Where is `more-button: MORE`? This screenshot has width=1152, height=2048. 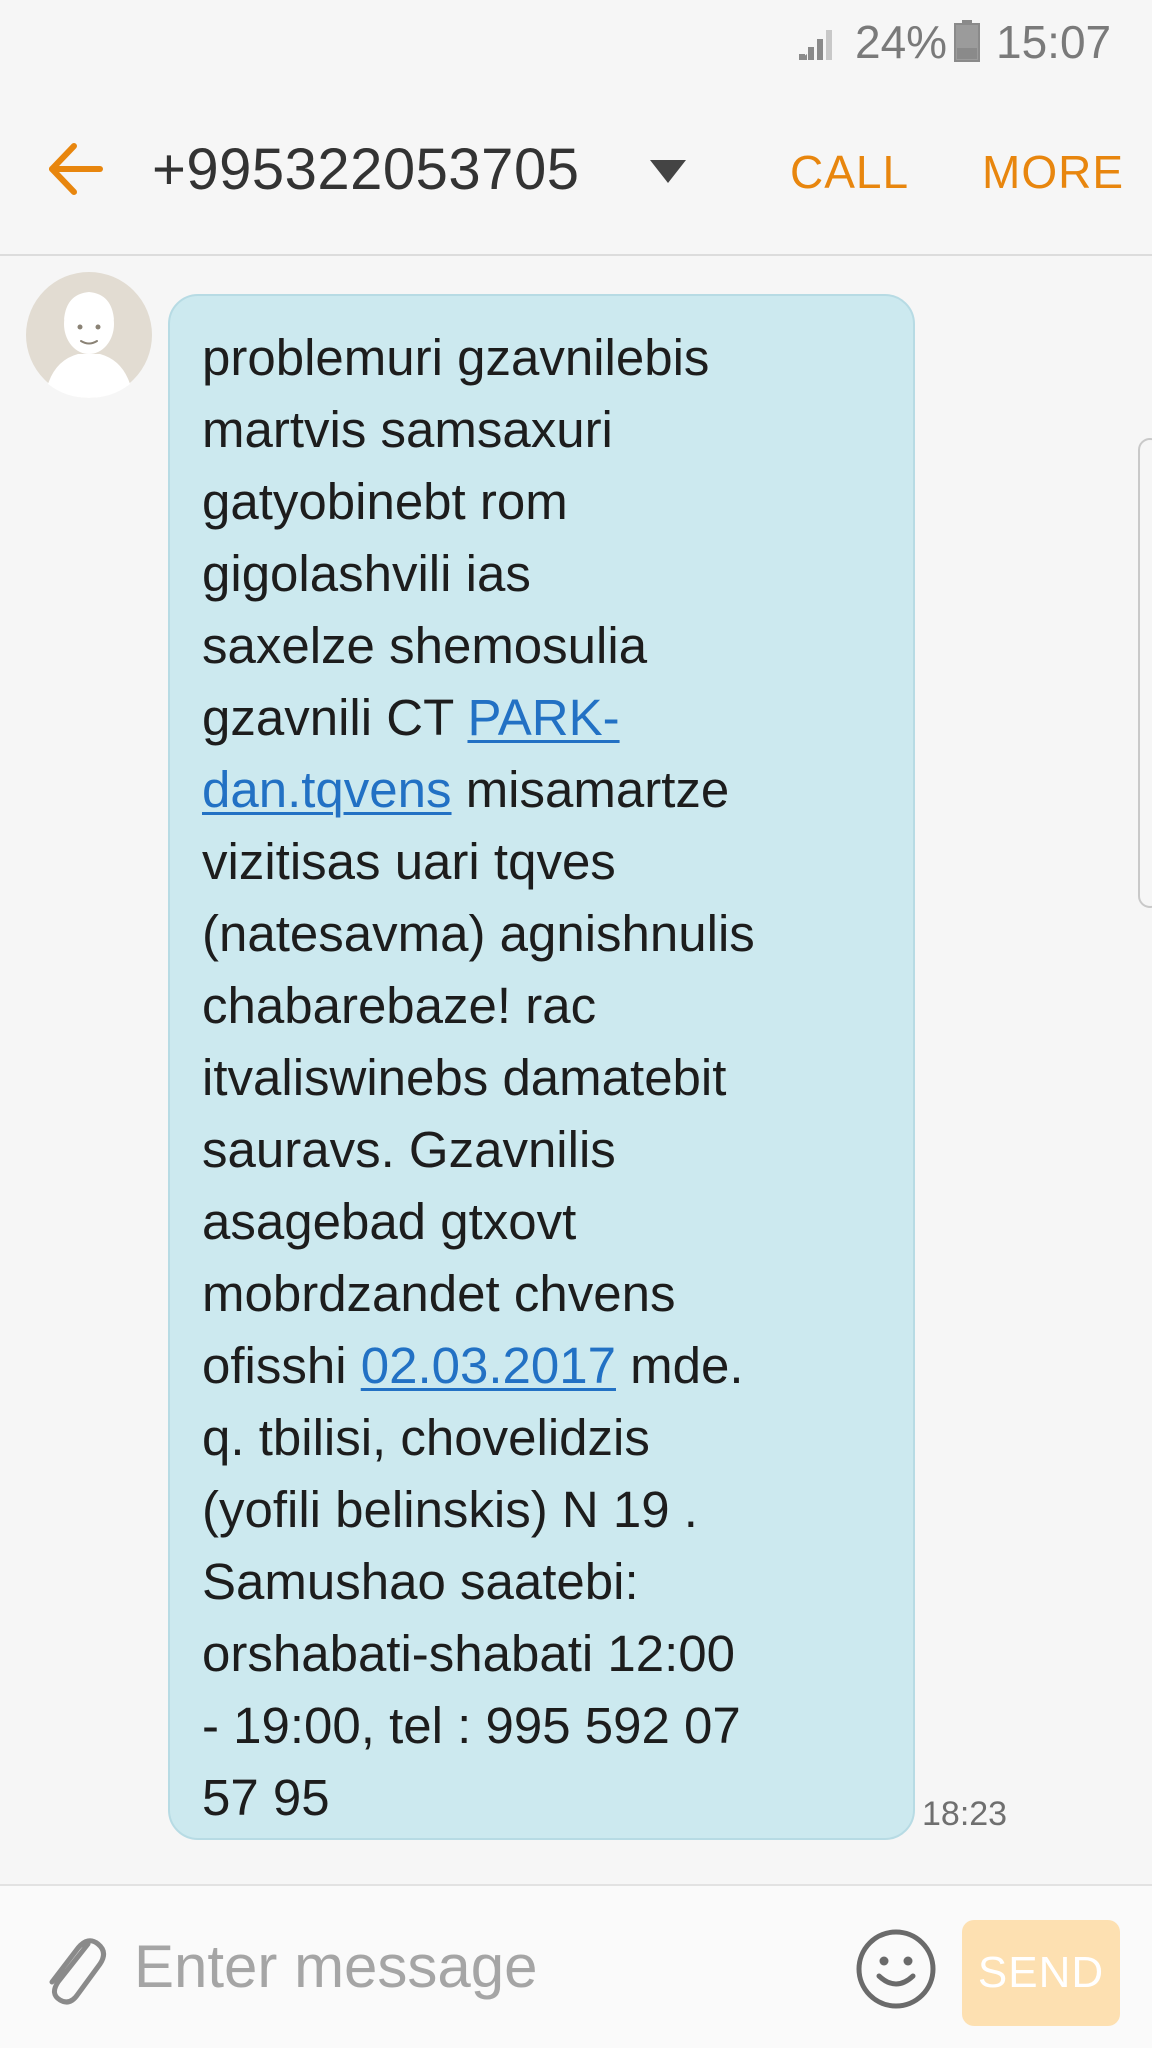
more-button: MORE is located at coordinates (1053, 172).